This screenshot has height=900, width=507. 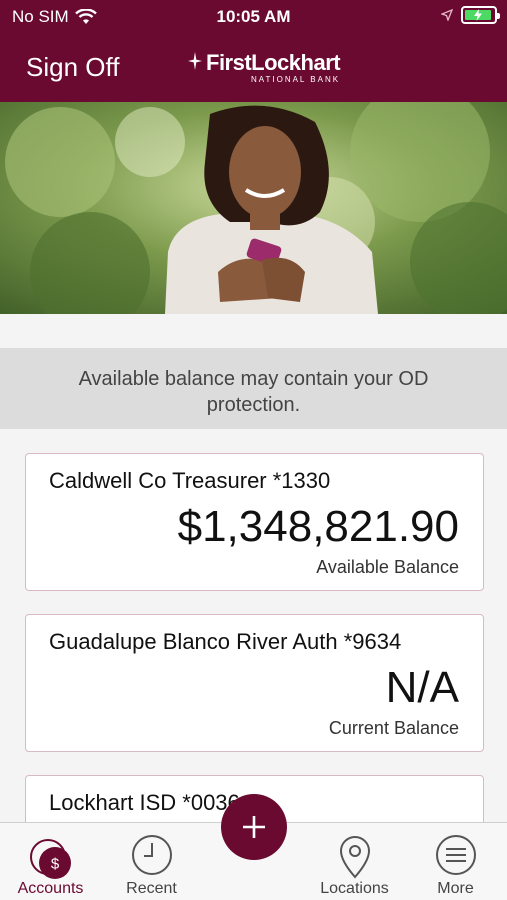 What do you see at coordinates (295, 79) in the screenshot?
I see `brand-subtitle: NATIONAL BANK` at bounding box center [295, 79].